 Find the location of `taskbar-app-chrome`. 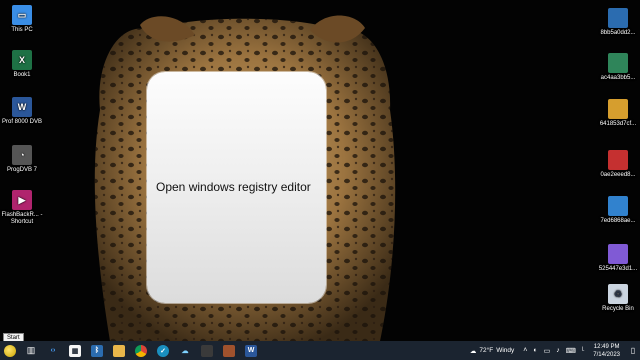

taskbar-app-chrome is located at coordinates (141, 350).